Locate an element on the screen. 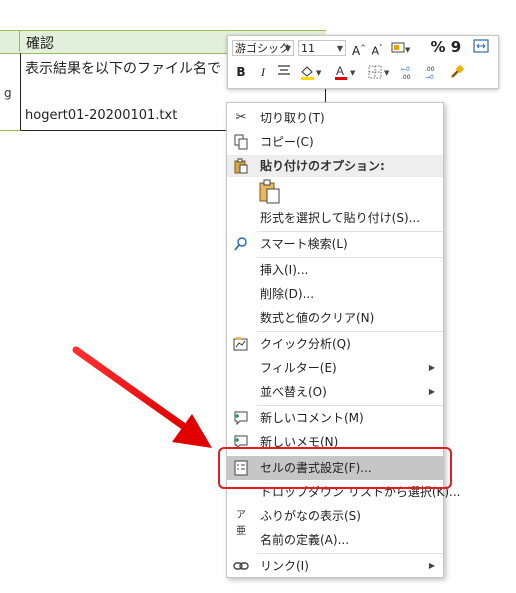 This screenshot has width=516, height=593. paste-options-header: 貼り付けのオプション: is located at coordinates (335, 166).